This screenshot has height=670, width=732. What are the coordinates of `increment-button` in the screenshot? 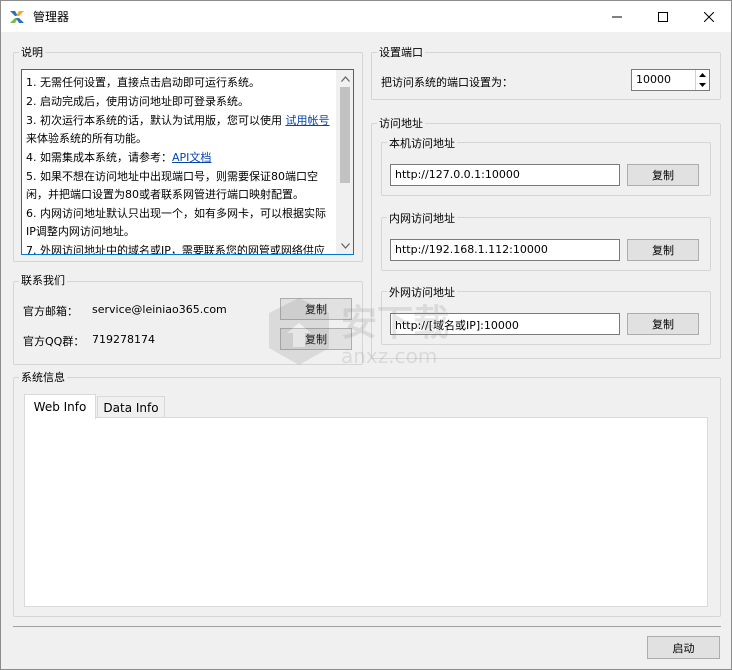 It's located at (702, 75).